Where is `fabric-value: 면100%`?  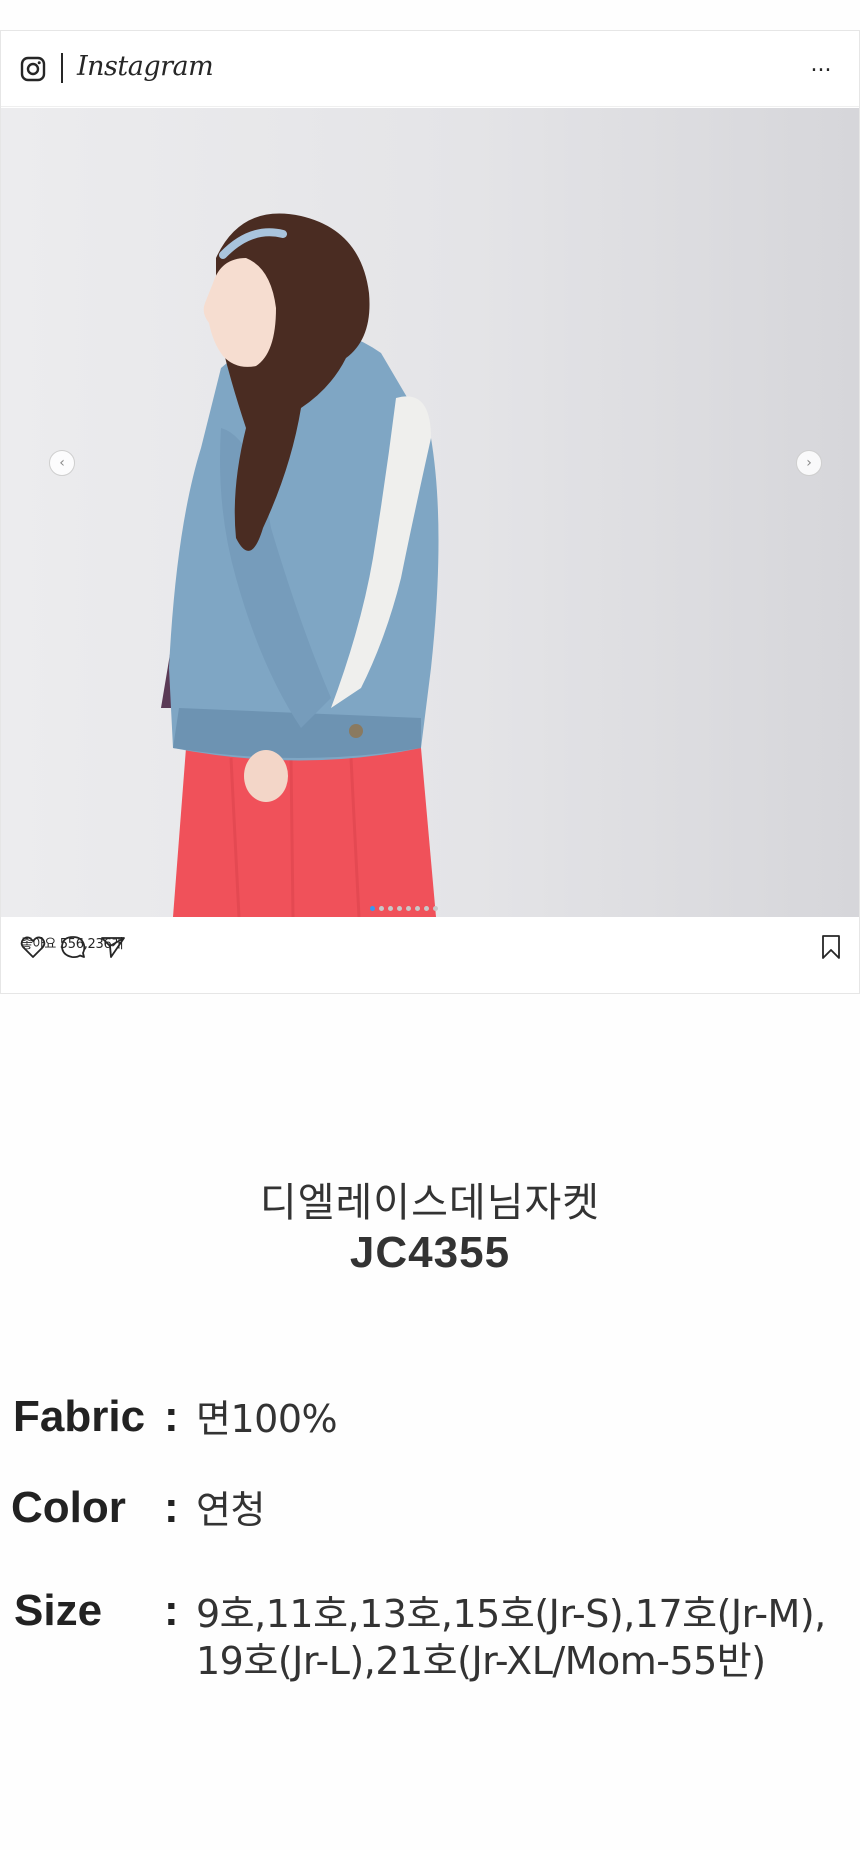 fabric-value: 면100% is located at coordinates (267, 1419).